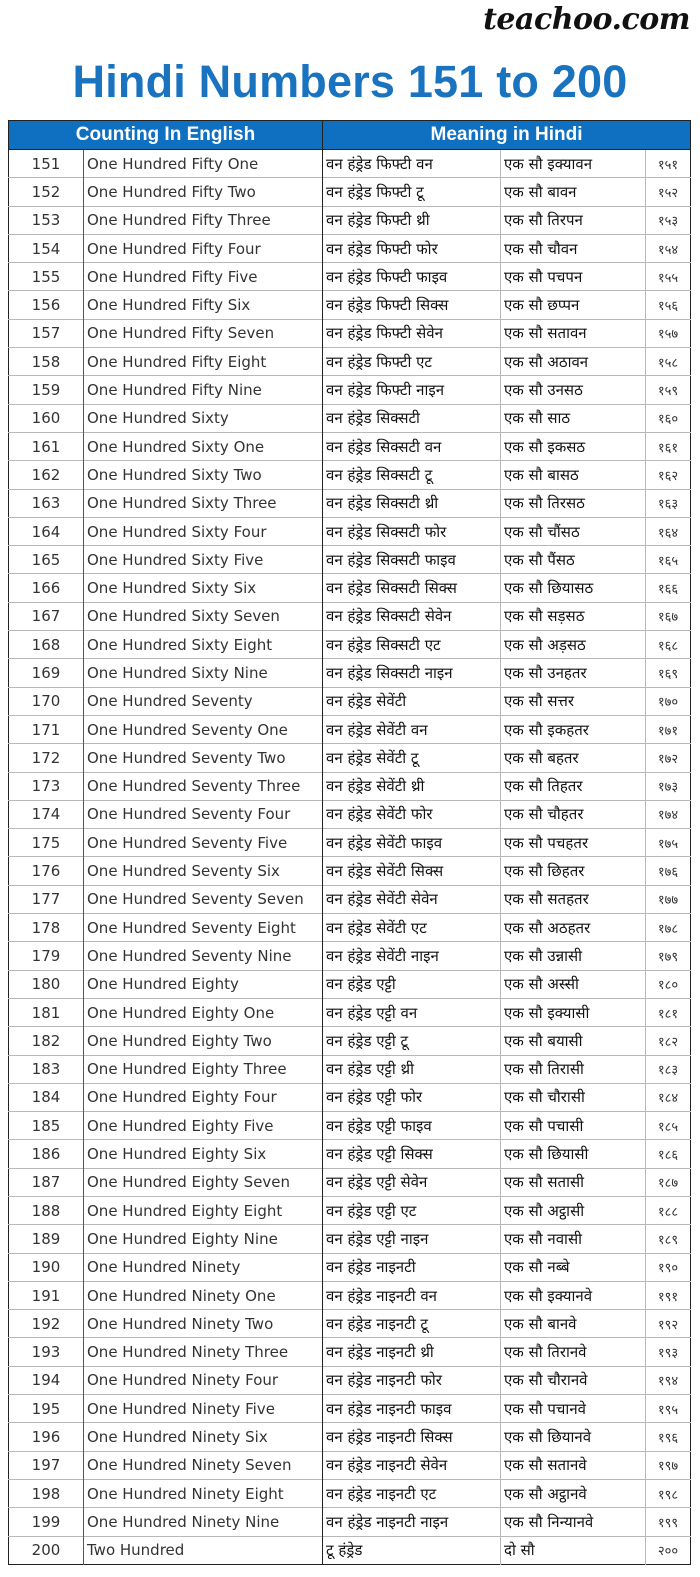  I want to click on devanagari-numeral-cell: १९२, so click(668, 1323).